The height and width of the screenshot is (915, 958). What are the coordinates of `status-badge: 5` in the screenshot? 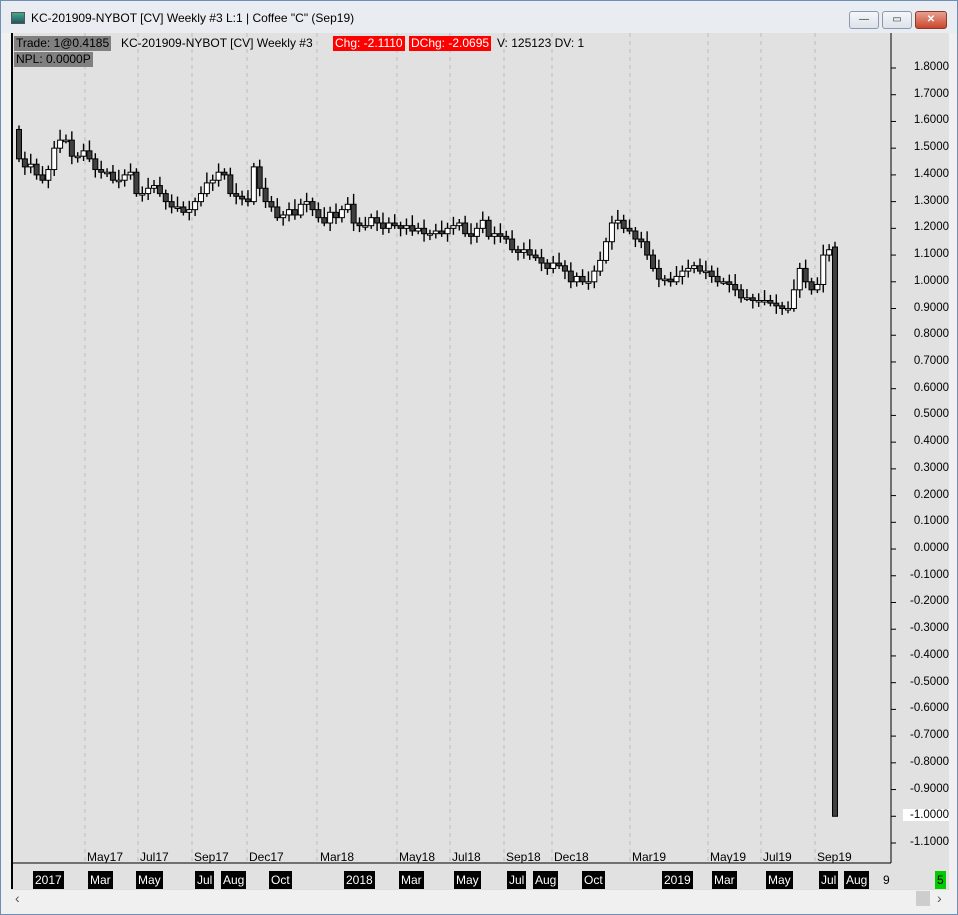 It's located at (940, 880).